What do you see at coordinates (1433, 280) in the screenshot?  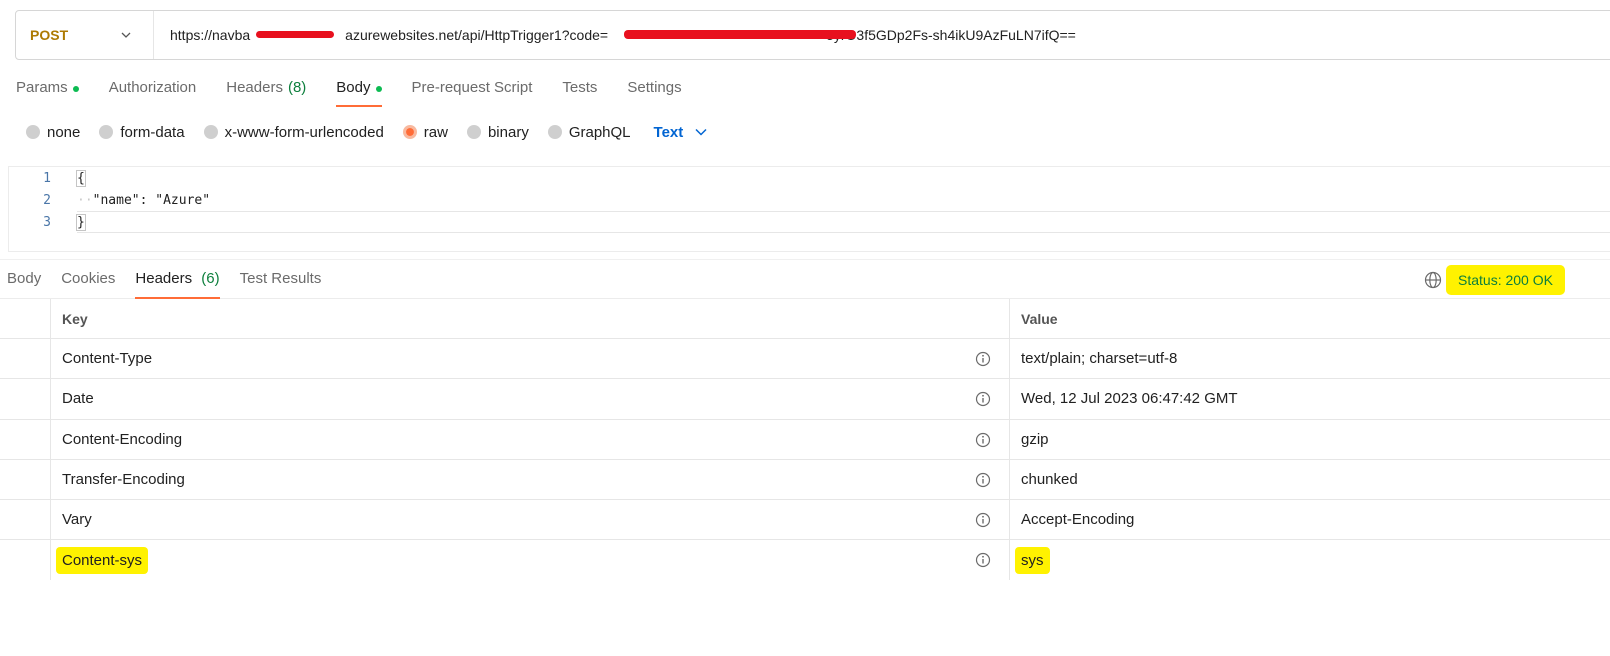 I see `globe-icon` at bounding box center [1433, 280].